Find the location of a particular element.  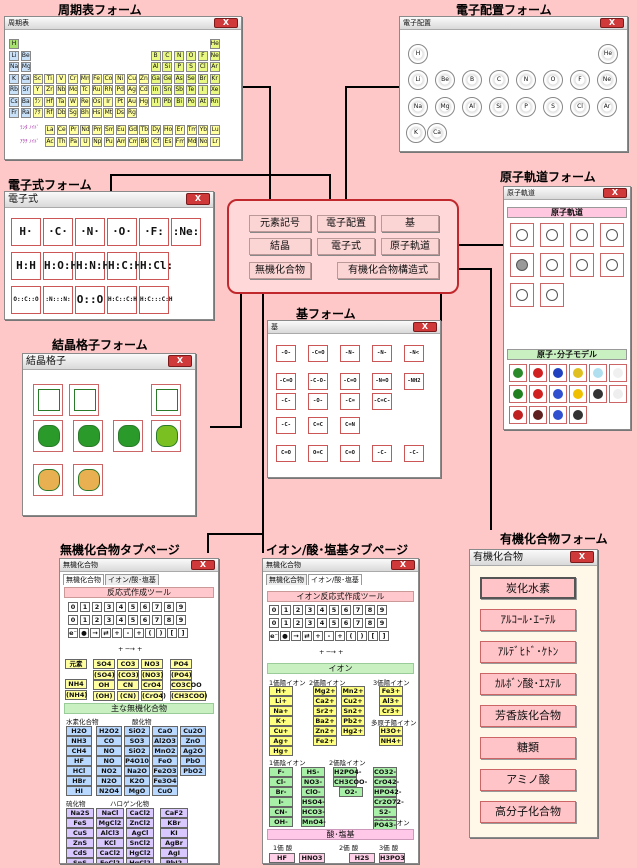

group-cell: -N- is located at coordinates (382, 353).